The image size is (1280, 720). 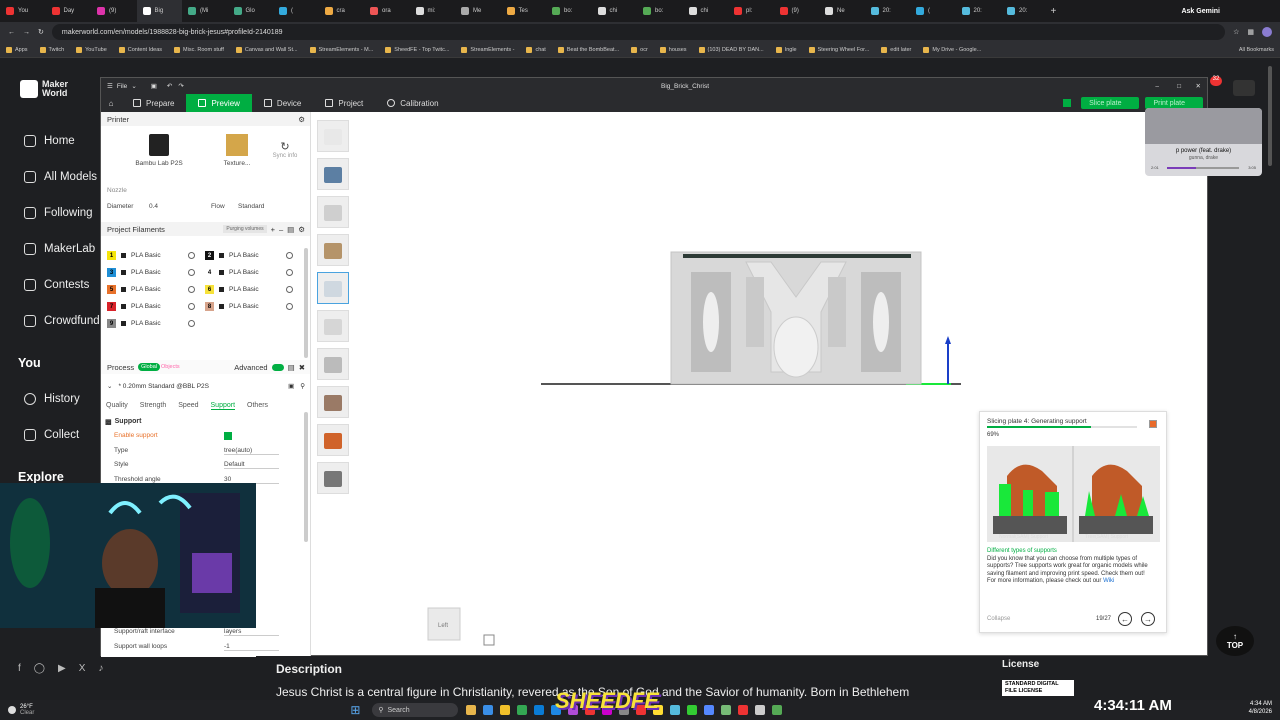 What do you see at coordinates (1256, 50) in the screenshot?
I see `all-bookmarks: All Bookmarks` at bounding box center [1256, 50].